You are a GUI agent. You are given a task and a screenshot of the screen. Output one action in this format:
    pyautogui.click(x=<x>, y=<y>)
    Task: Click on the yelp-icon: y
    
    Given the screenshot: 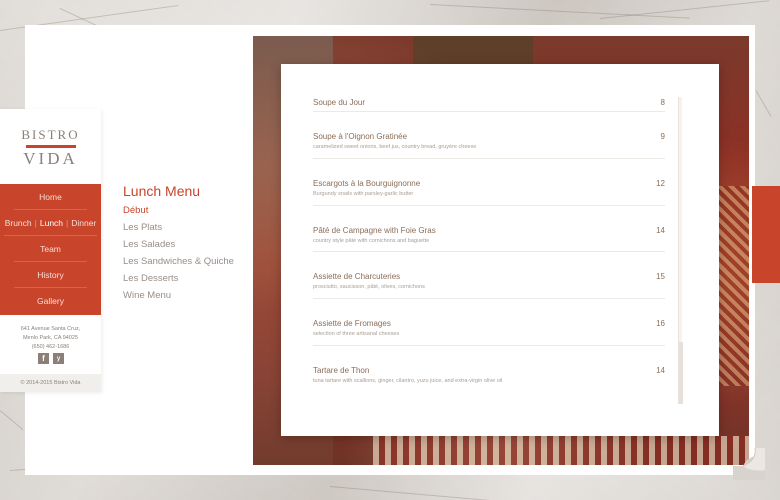 What is the action you would take?
    pyautogui.click(x=58, y=358)
    